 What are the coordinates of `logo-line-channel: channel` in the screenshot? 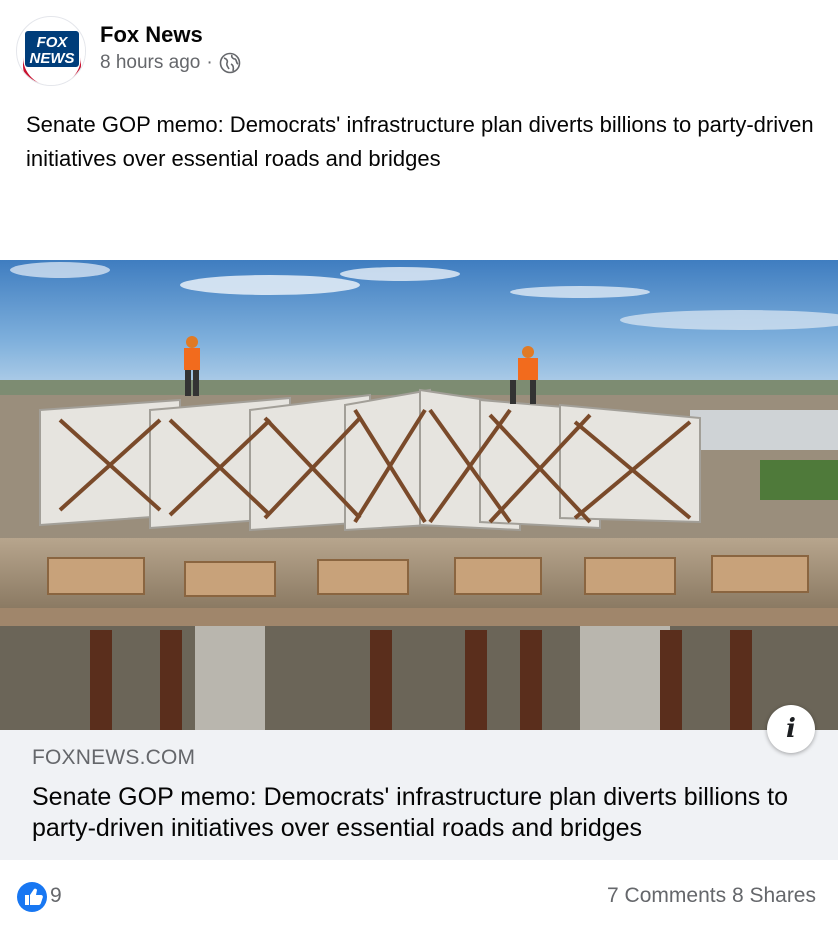 It's located at (52, 74).